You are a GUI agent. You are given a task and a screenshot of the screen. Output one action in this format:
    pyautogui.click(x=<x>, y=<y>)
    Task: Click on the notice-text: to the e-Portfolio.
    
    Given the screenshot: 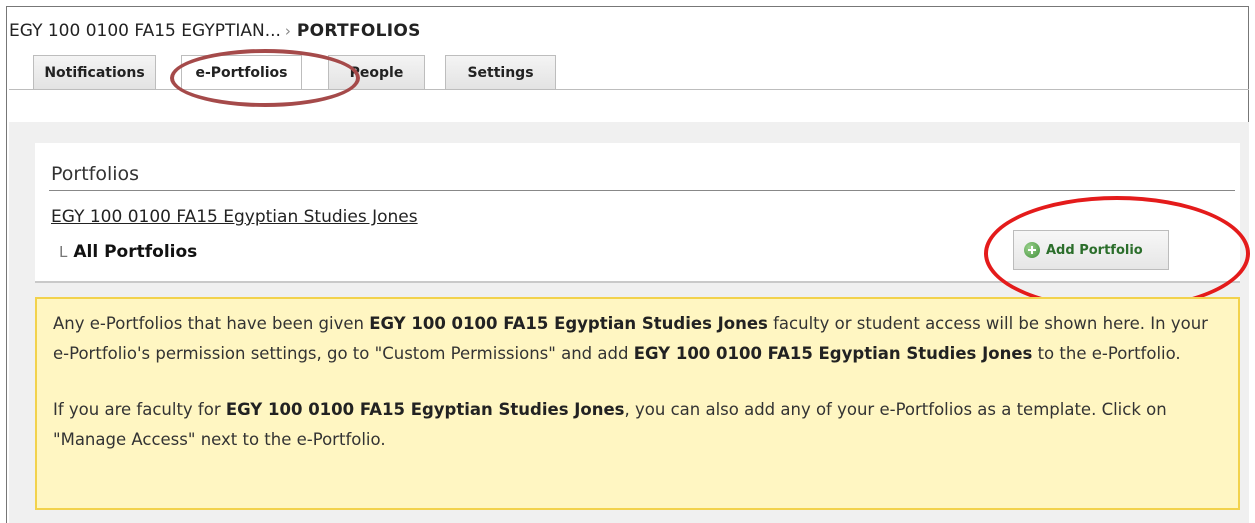 What is the action you would take?
    pyautogui.click(x=1106, y=353)
    